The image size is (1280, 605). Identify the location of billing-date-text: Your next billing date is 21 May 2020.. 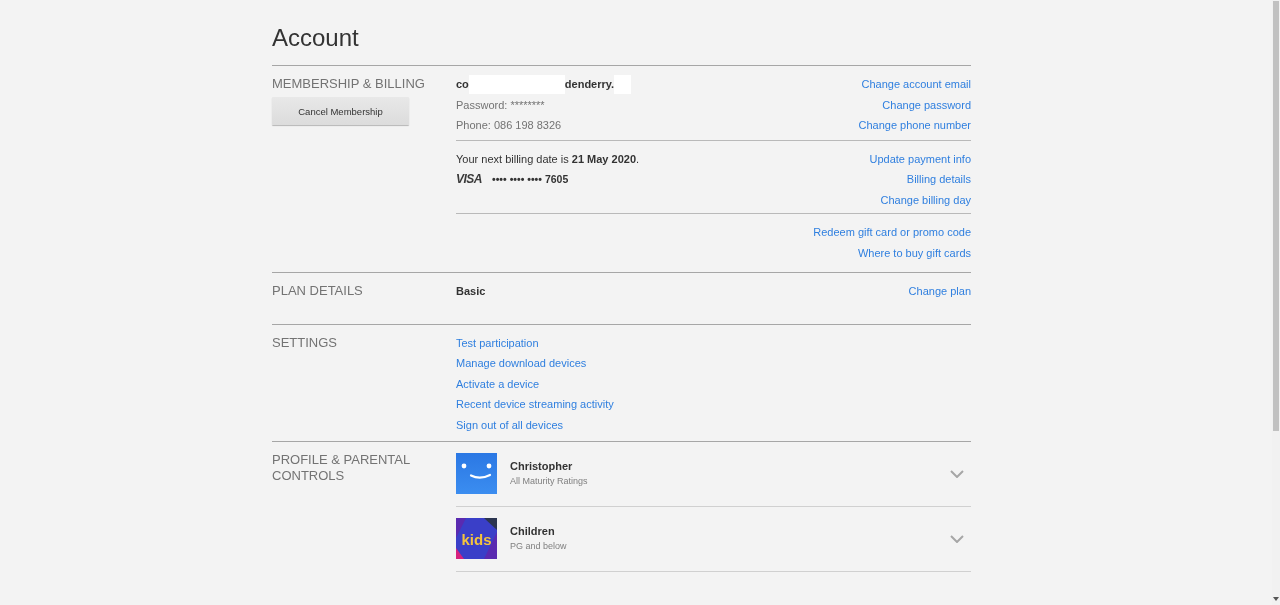
(548, 159).